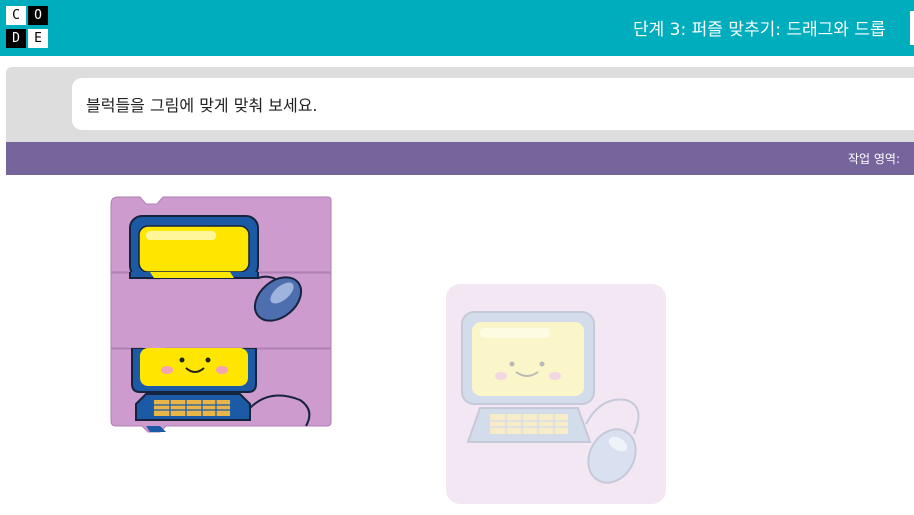 This screenshot has width=914, height=515. I want to click on logo-letter-o: O, so click(38, 15).